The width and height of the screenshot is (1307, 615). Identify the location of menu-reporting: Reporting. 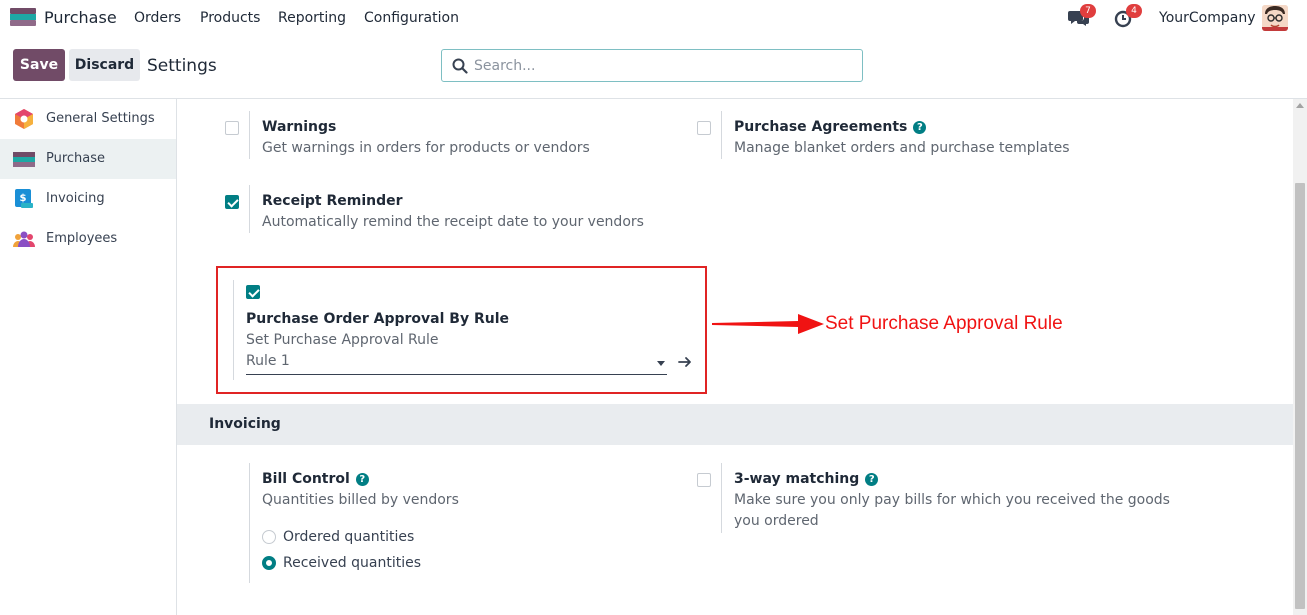
(312, 18).